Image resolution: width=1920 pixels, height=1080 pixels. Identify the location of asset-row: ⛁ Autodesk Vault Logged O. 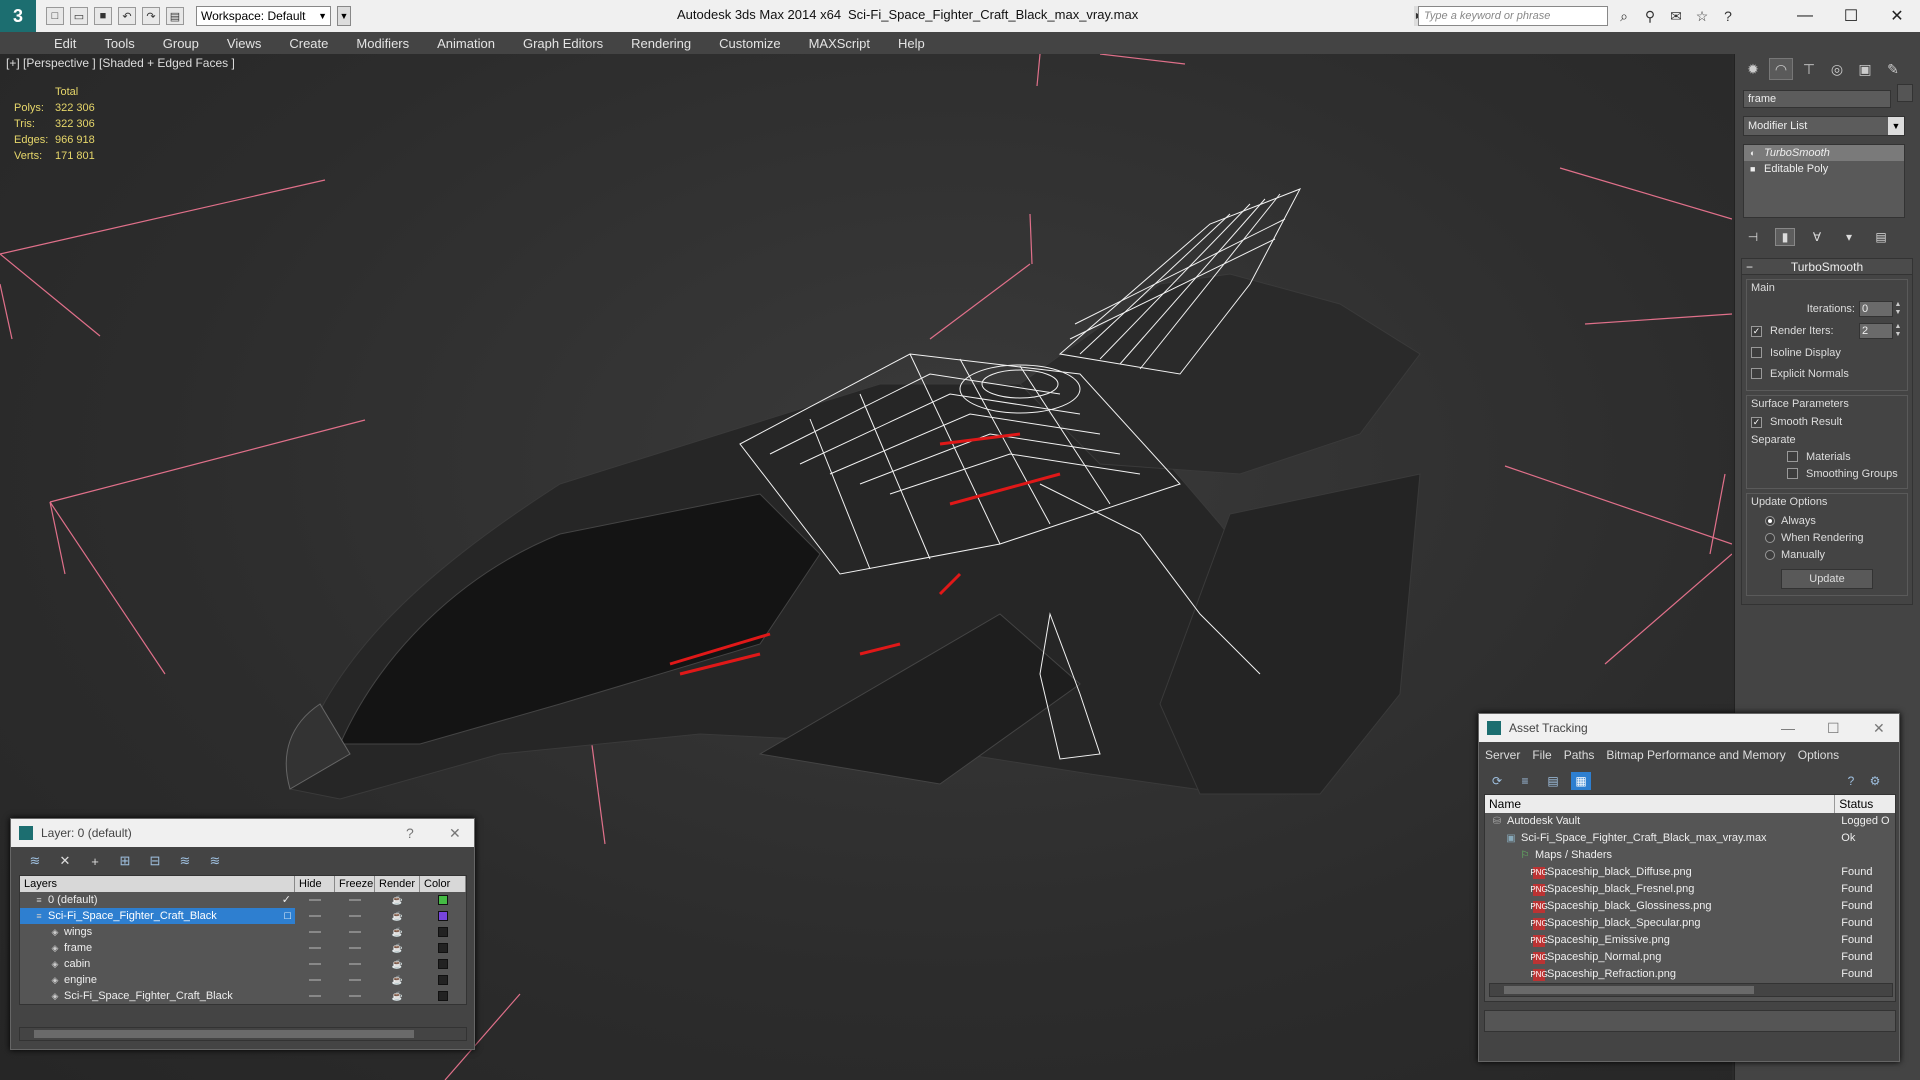
(1690, 821).